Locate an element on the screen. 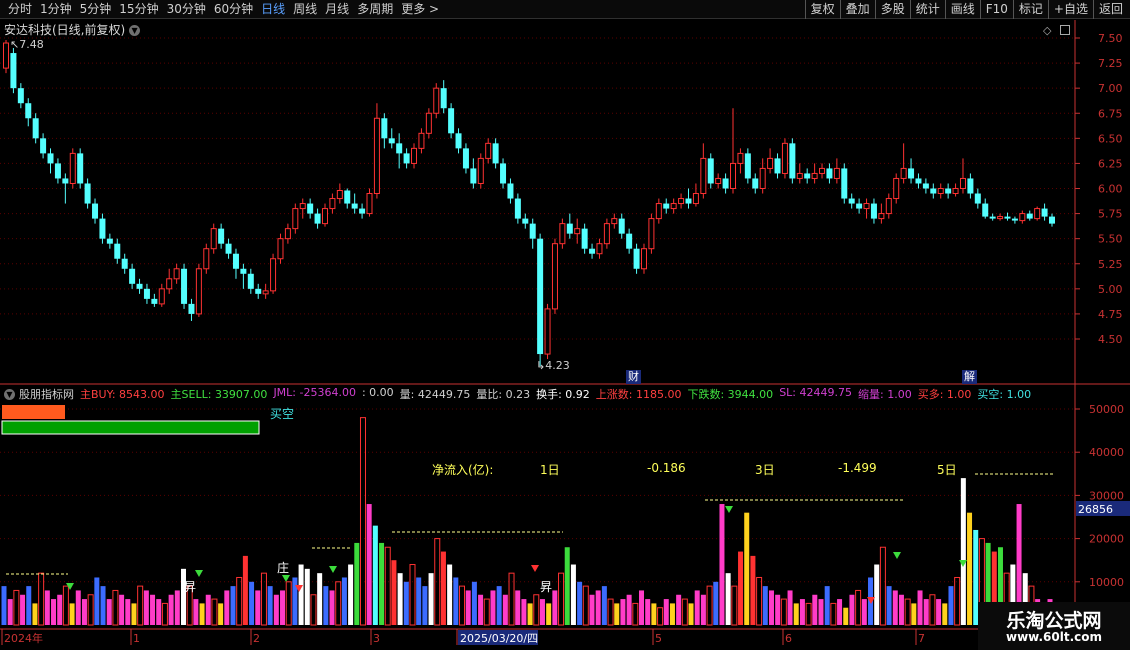  net-inflow-label: 净流入(亿): is located at coordinates (463, 470).